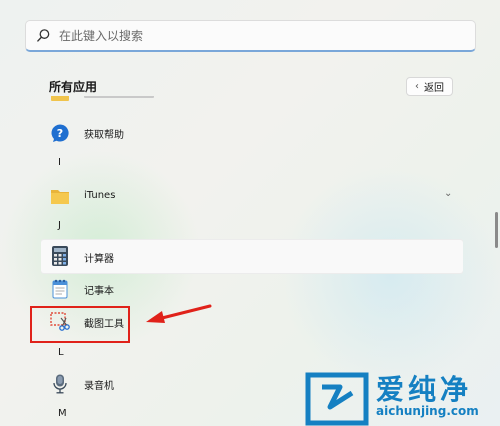  Describe the element at coordinates (59, 225) in the screenshot. I see `letter-header-j: J` at that location.